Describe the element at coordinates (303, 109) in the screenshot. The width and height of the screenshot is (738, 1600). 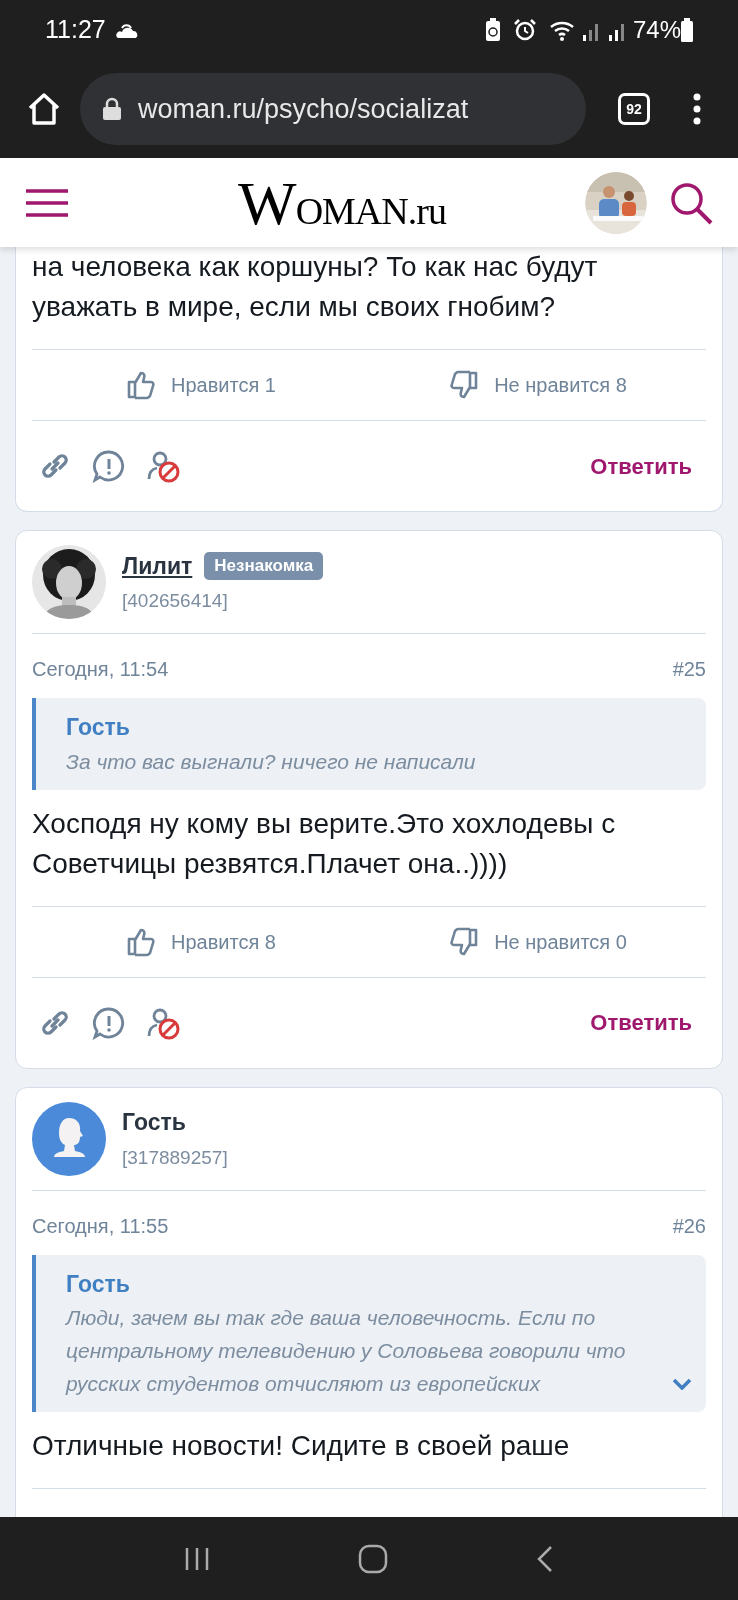
I see `url-text: woman.ru/psycho/socializat` at that location.